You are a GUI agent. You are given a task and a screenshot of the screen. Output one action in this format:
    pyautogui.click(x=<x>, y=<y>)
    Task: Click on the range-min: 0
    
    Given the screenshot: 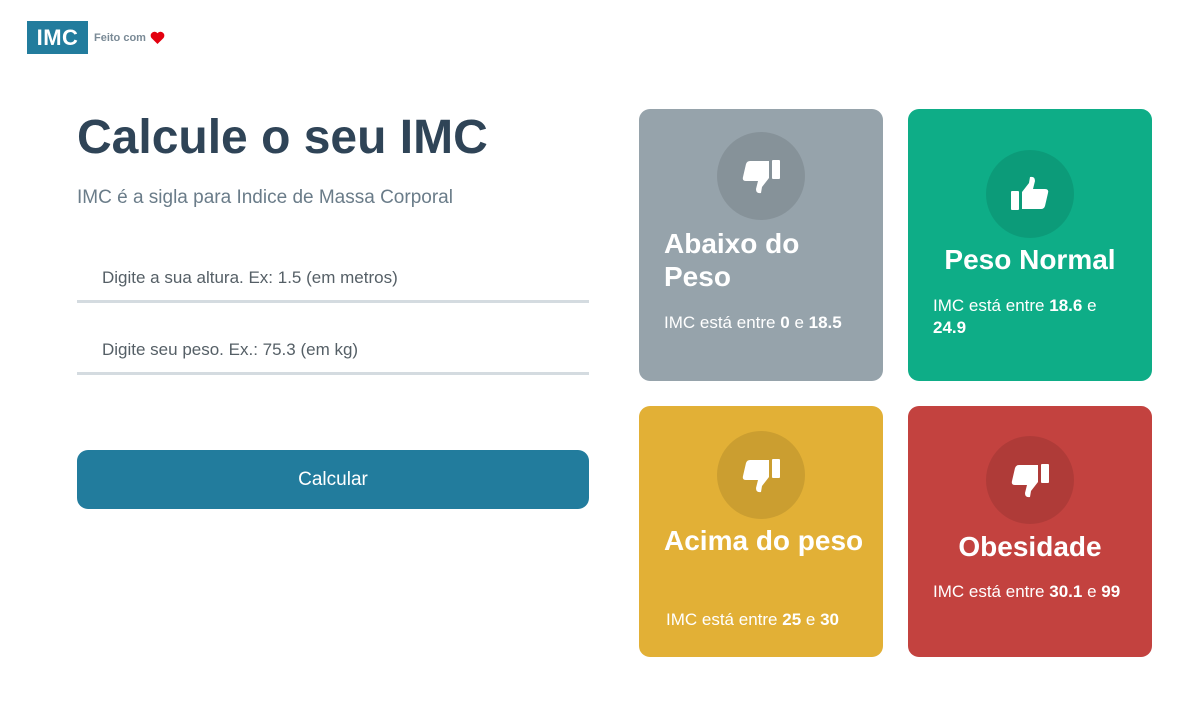 What is the action you would take?
    pyautogui.click(x=785, y=322)
    